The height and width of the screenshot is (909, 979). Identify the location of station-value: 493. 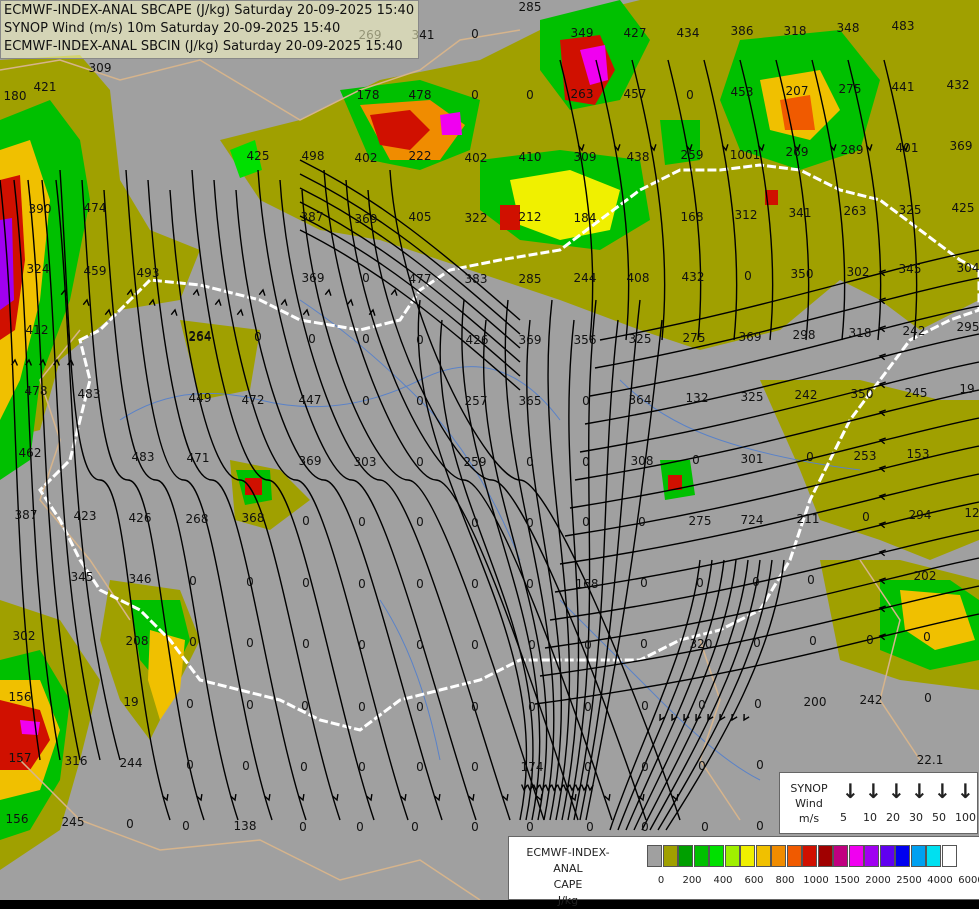
(148, 273).